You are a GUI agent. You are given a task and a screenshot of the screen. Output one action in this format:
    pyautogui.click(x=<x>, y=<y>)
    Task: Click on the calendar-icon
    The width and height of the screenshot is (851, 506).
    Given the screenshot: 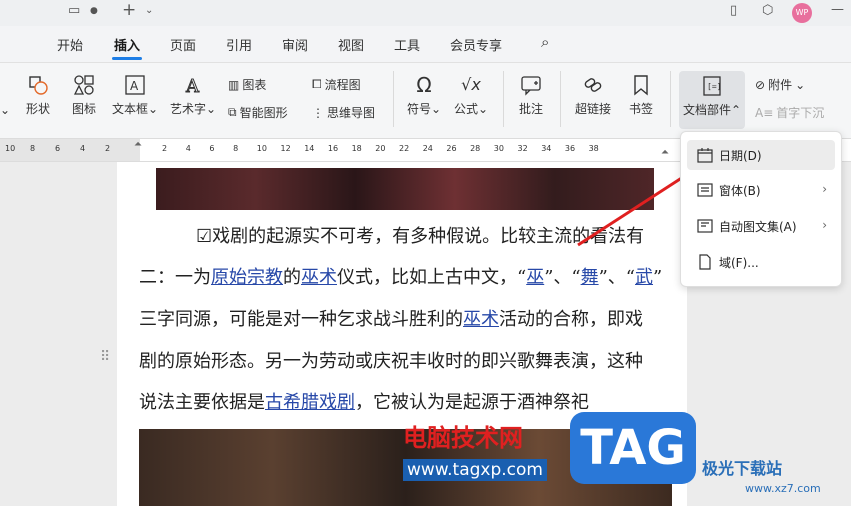 What is the action you would take?
    pyautogui.click(x=705, y=155)
    